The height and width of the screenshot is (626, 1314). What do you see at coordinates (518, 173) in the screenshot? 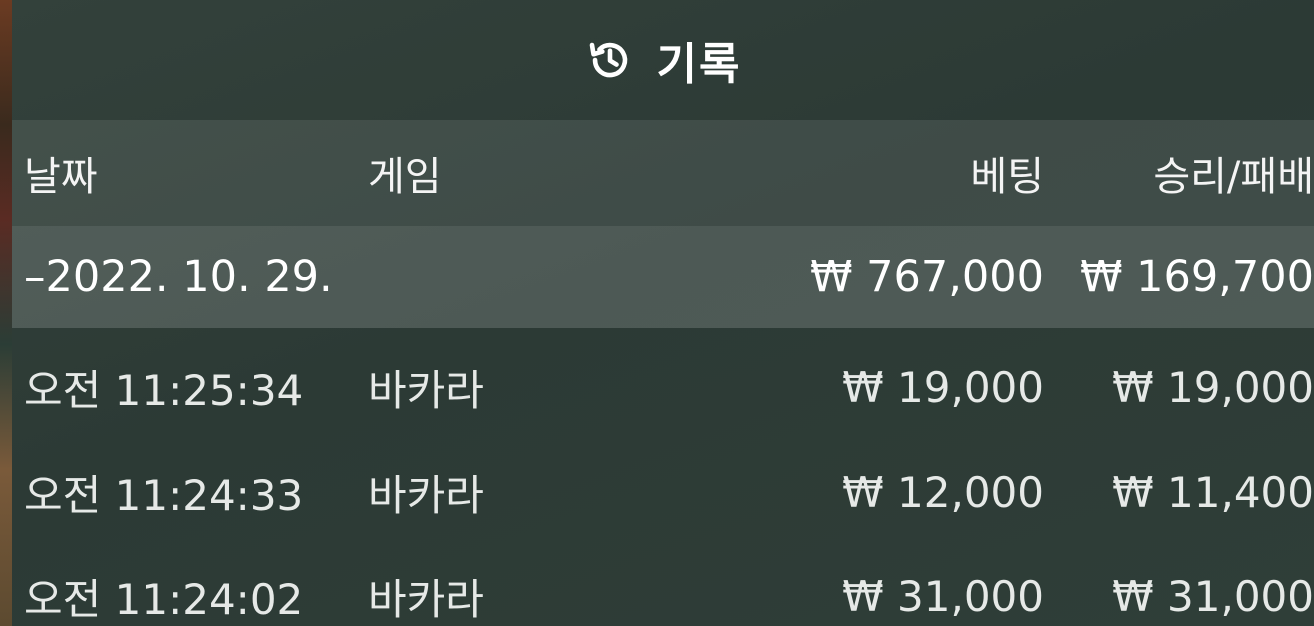
I see `column-header-game: 게임` at bounding box center [518, 173].